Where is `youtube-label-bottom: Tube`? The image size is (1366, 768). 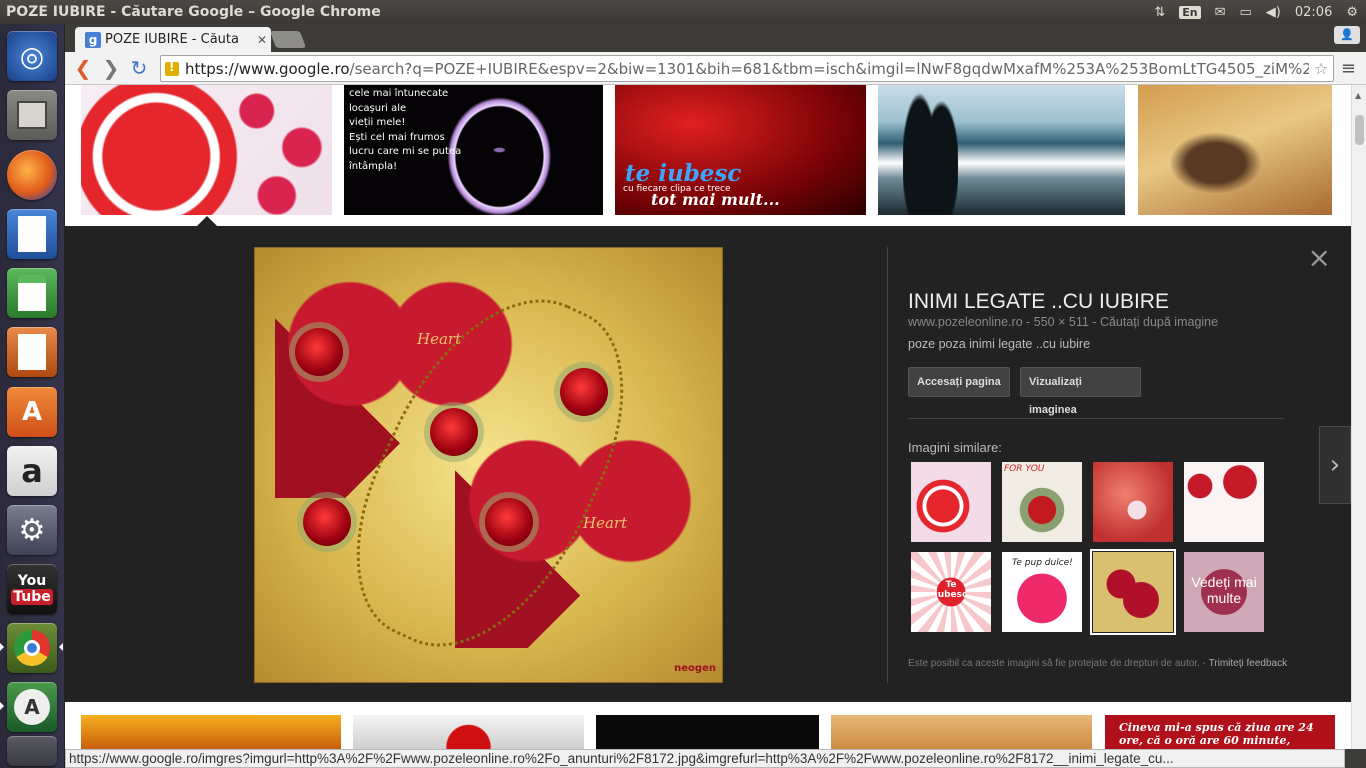
youtube-label-bottom: Tube is located at coordinates (32, 597).